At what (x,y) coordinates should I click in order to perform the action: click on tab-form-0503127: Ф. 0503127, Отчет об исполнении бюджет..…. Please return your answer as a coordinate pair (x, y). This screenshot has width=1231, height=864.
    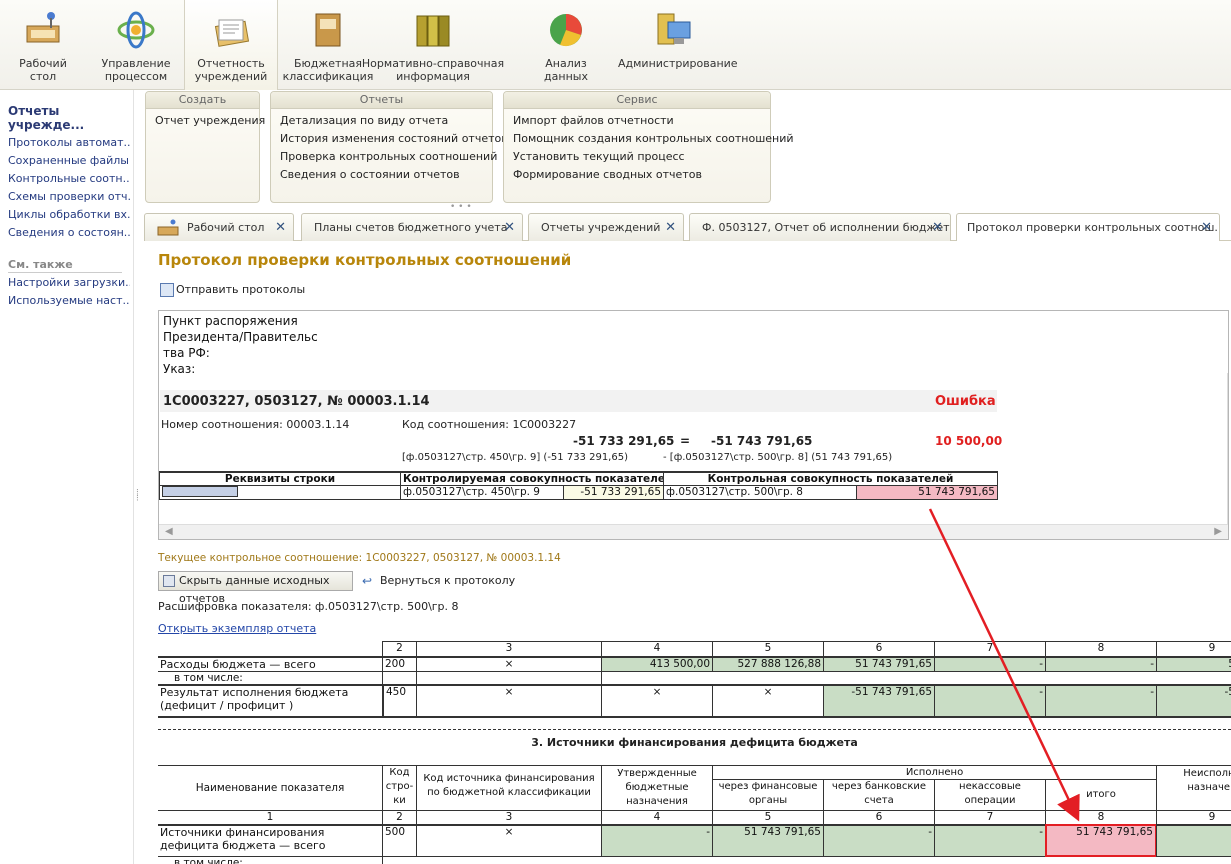
    Looking at the image, I should click on (820, 227).